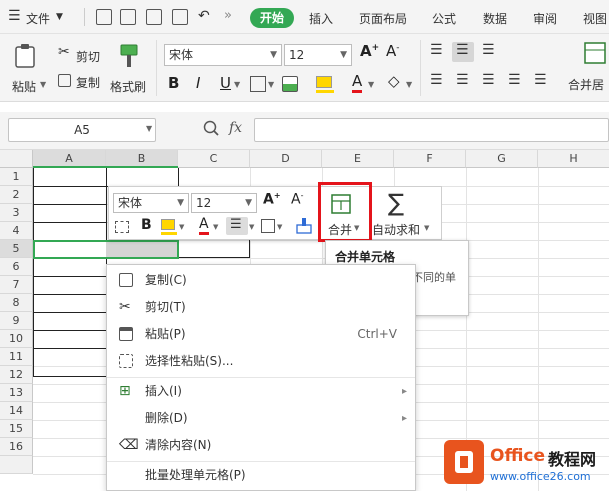  What do you see at coordinates (358, 159) in the screenshot?
I see `col-header-e: E` at bounding box center [358, 159].